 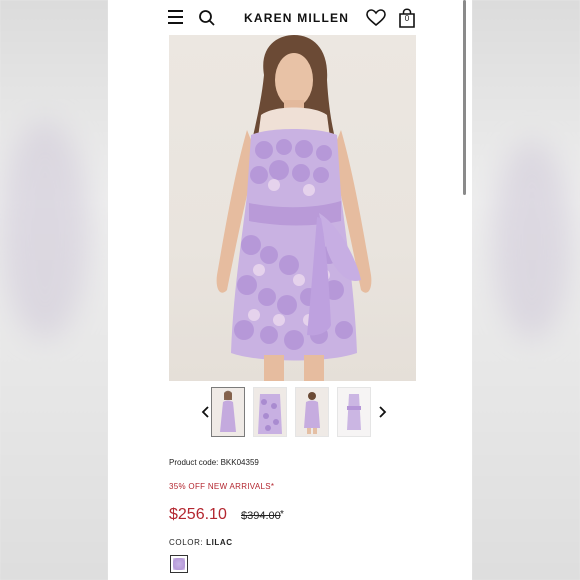 What do you see at coordinates (354, 412) in the screenshot?
I see `thumbnail-flat` at bounding box center [354, 412].